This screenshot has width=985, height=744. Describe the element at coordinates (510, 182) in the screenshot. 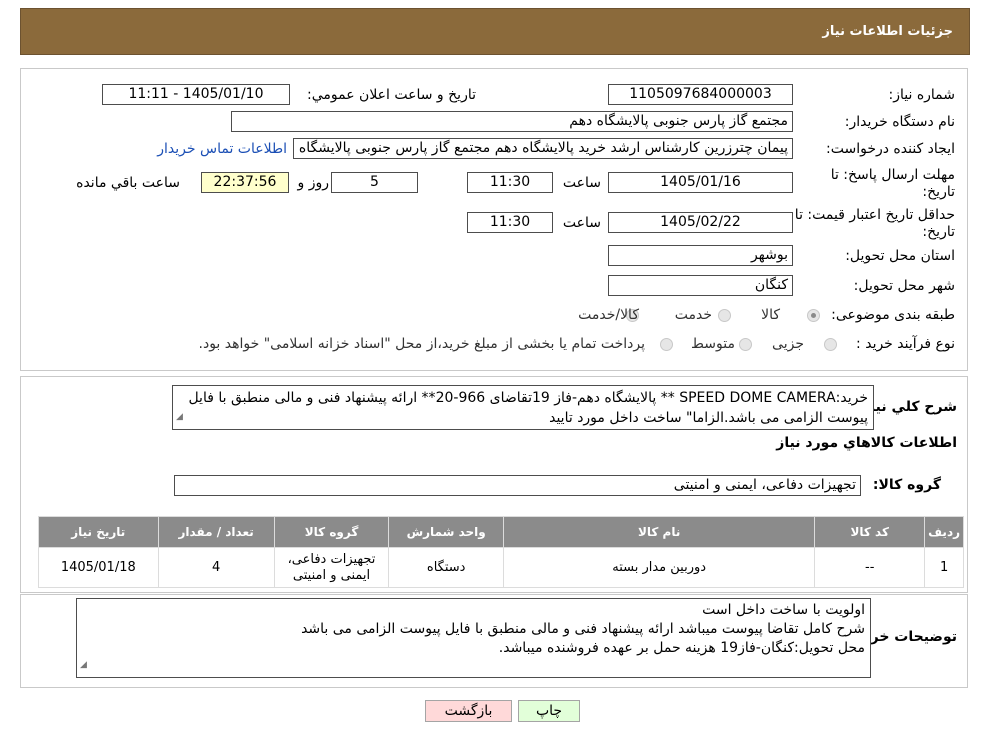

I see `deadline-time-field: 11:30` at that location.